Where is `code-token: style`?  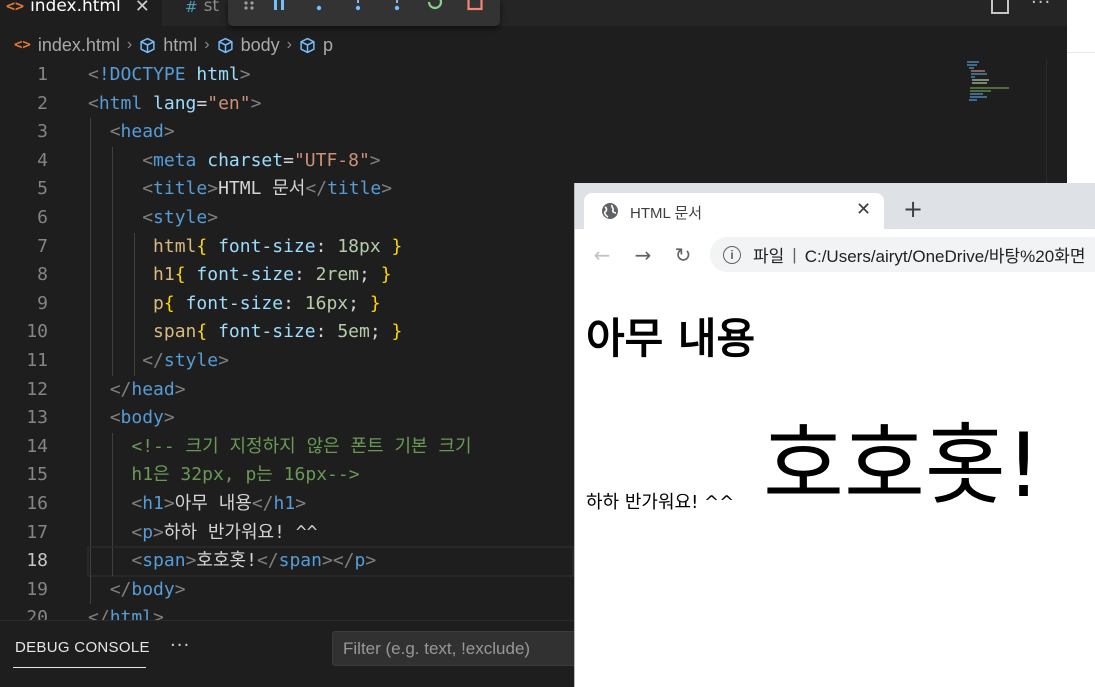
code-token: style is located at coordinates (180, 217).